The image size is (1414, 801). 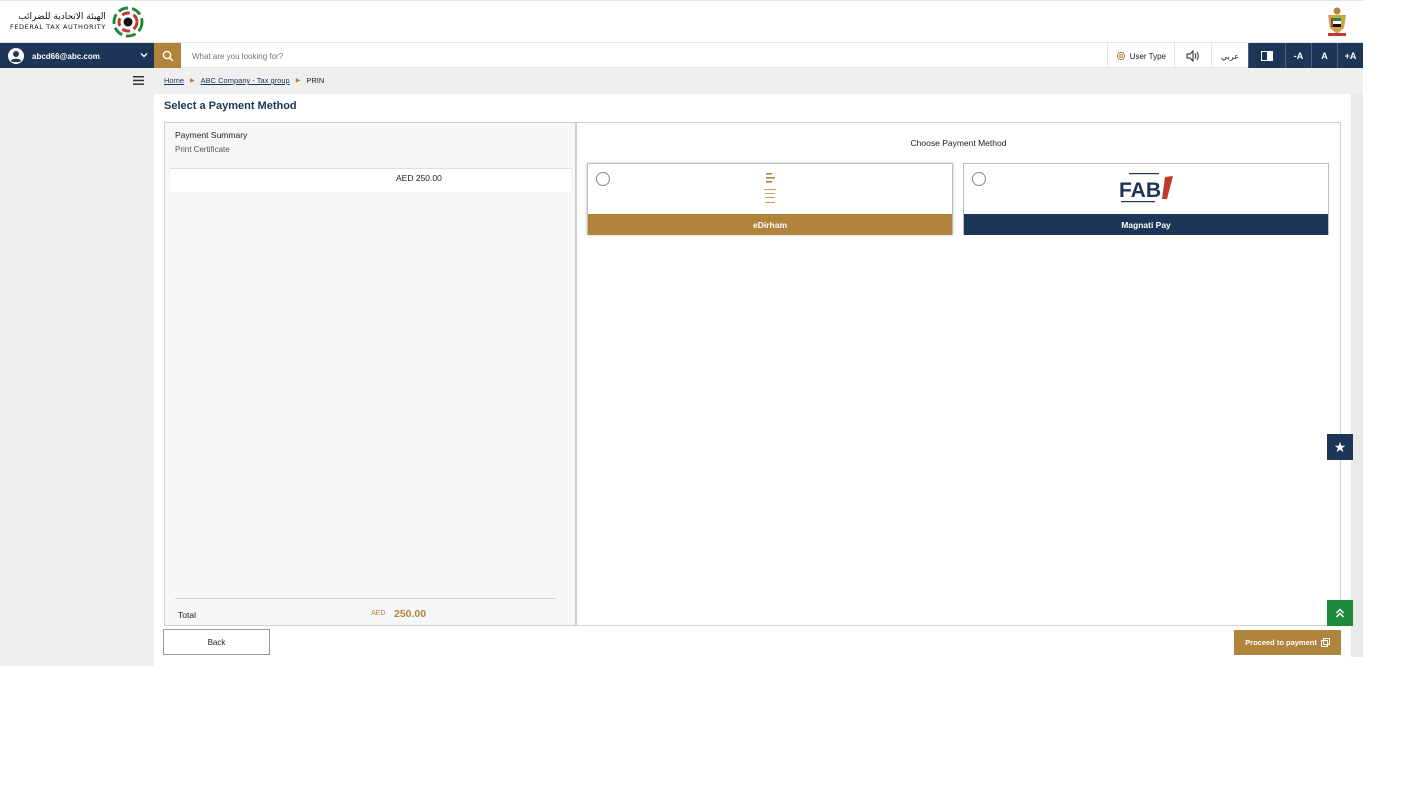 I want to click on nav-bar: abcd66@abc.com User Type, so click(x=681, y=55).